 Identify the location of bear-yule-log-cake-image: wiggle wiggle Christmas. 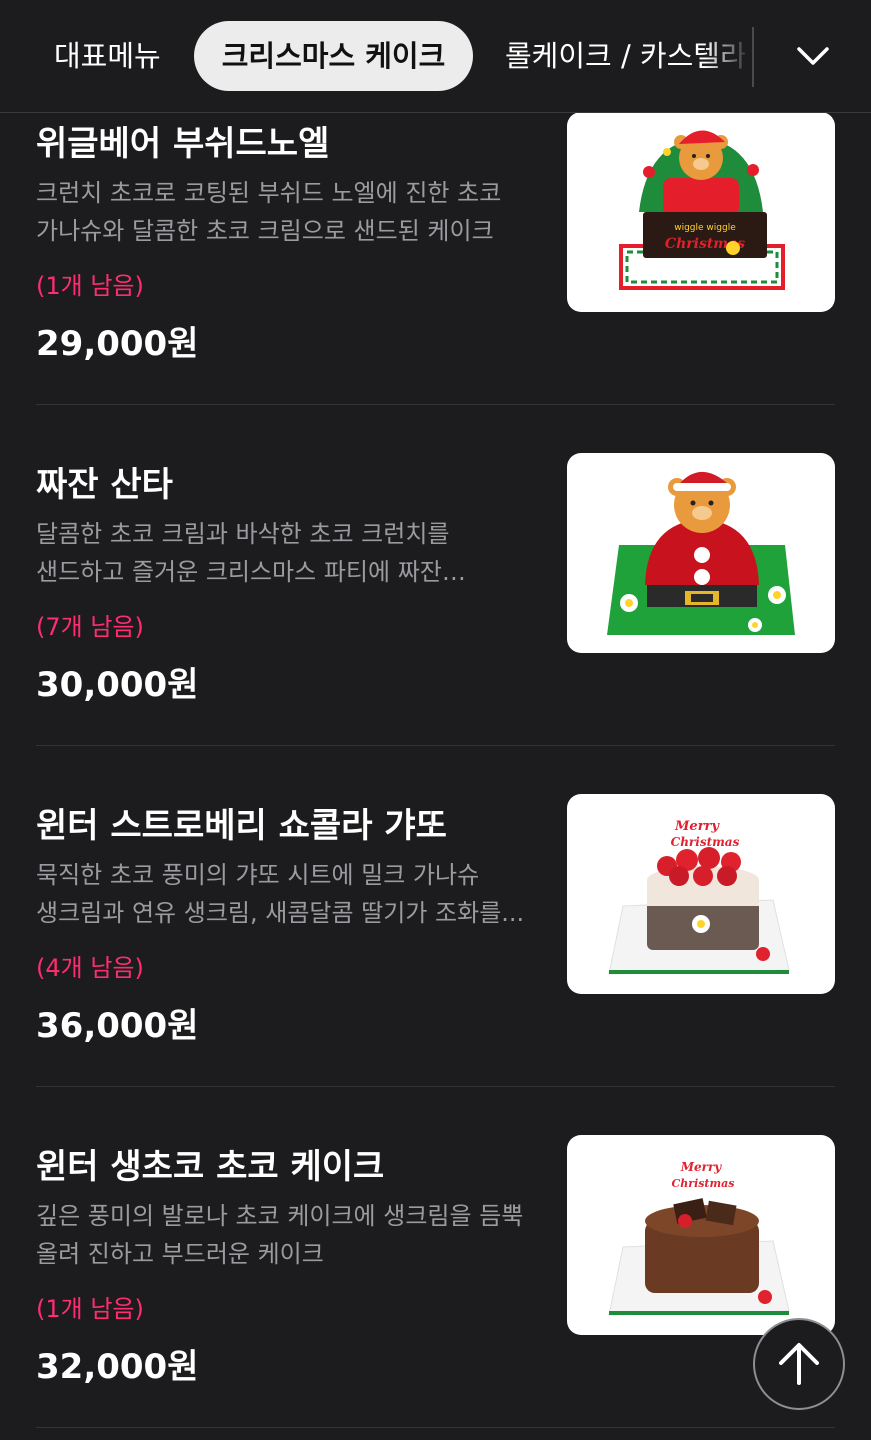
(702, 205).